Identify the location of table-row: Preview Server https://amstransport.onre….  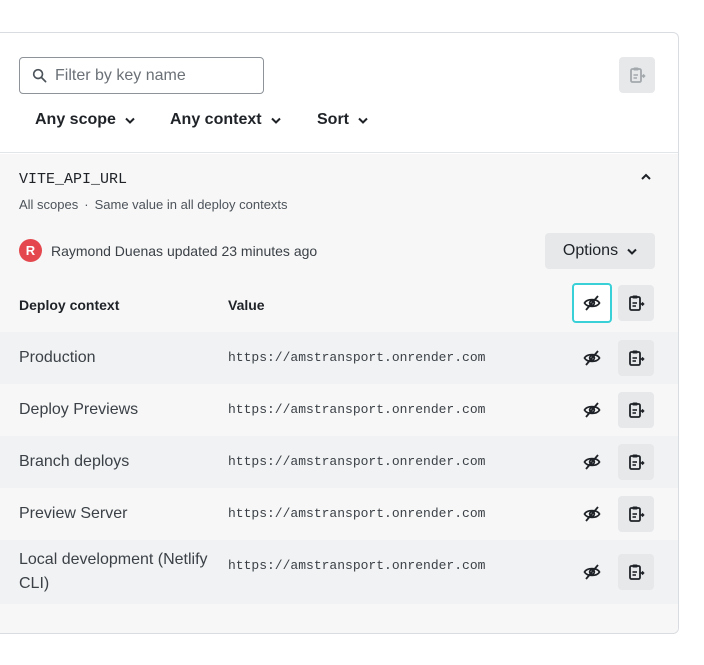
(339, 514).